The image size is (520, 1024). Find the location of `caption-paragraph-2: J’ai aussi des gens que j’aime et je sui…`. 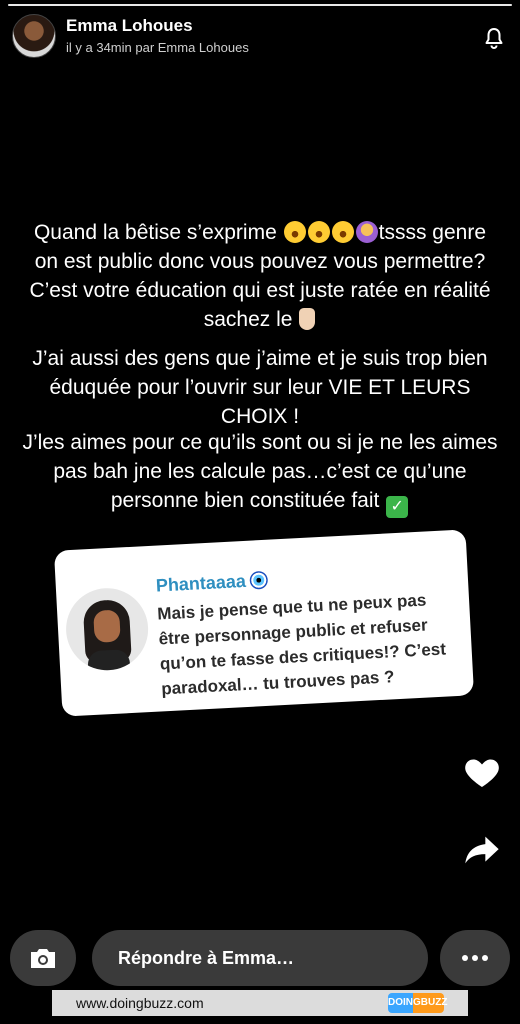

caption-paragraph-2: J’ai aussi des gens que j’aime et je sui… is located at coordinates (260, 387).